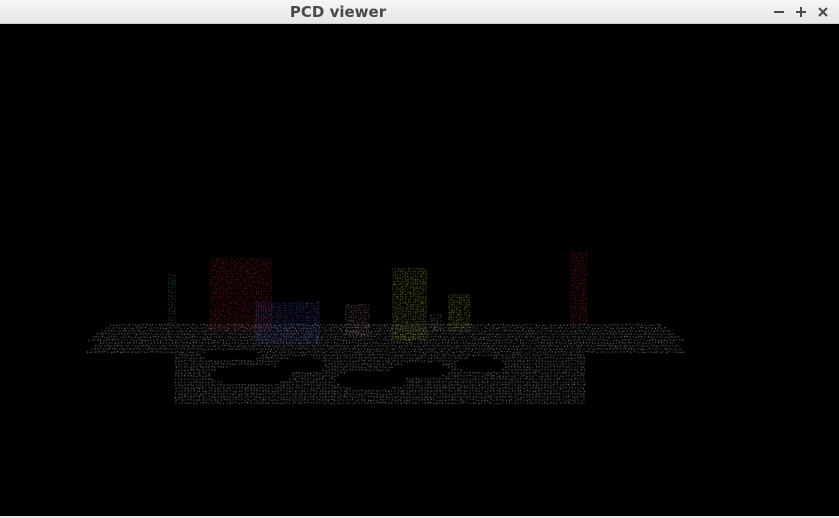  I want to click on minimize-icon, so click(779, 12).